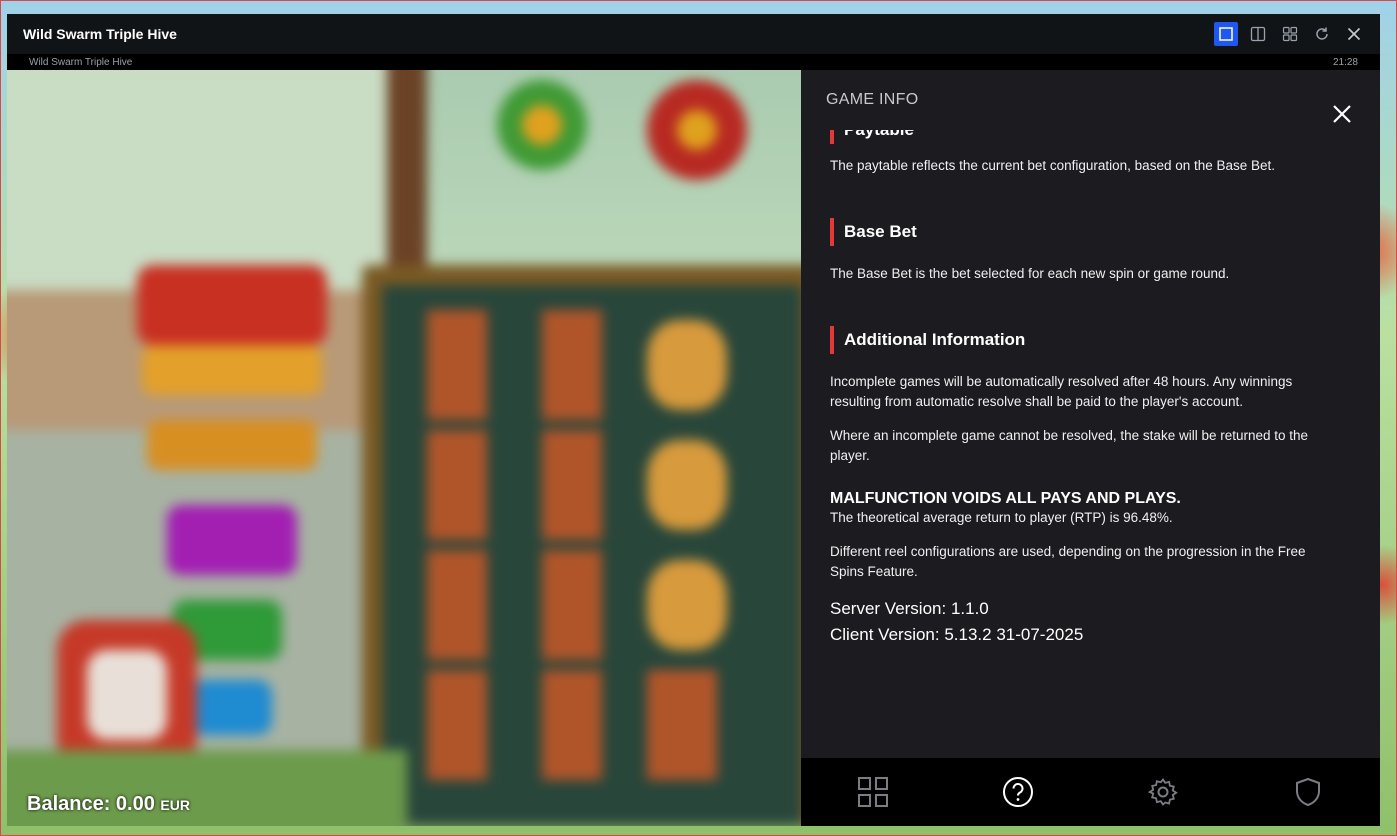 This screenshot has width=1397, height=836. What do you see at coordinates (1345, 62) in the screenshot?
I see `clock: 21:28` at bounding box center [1345, 62].